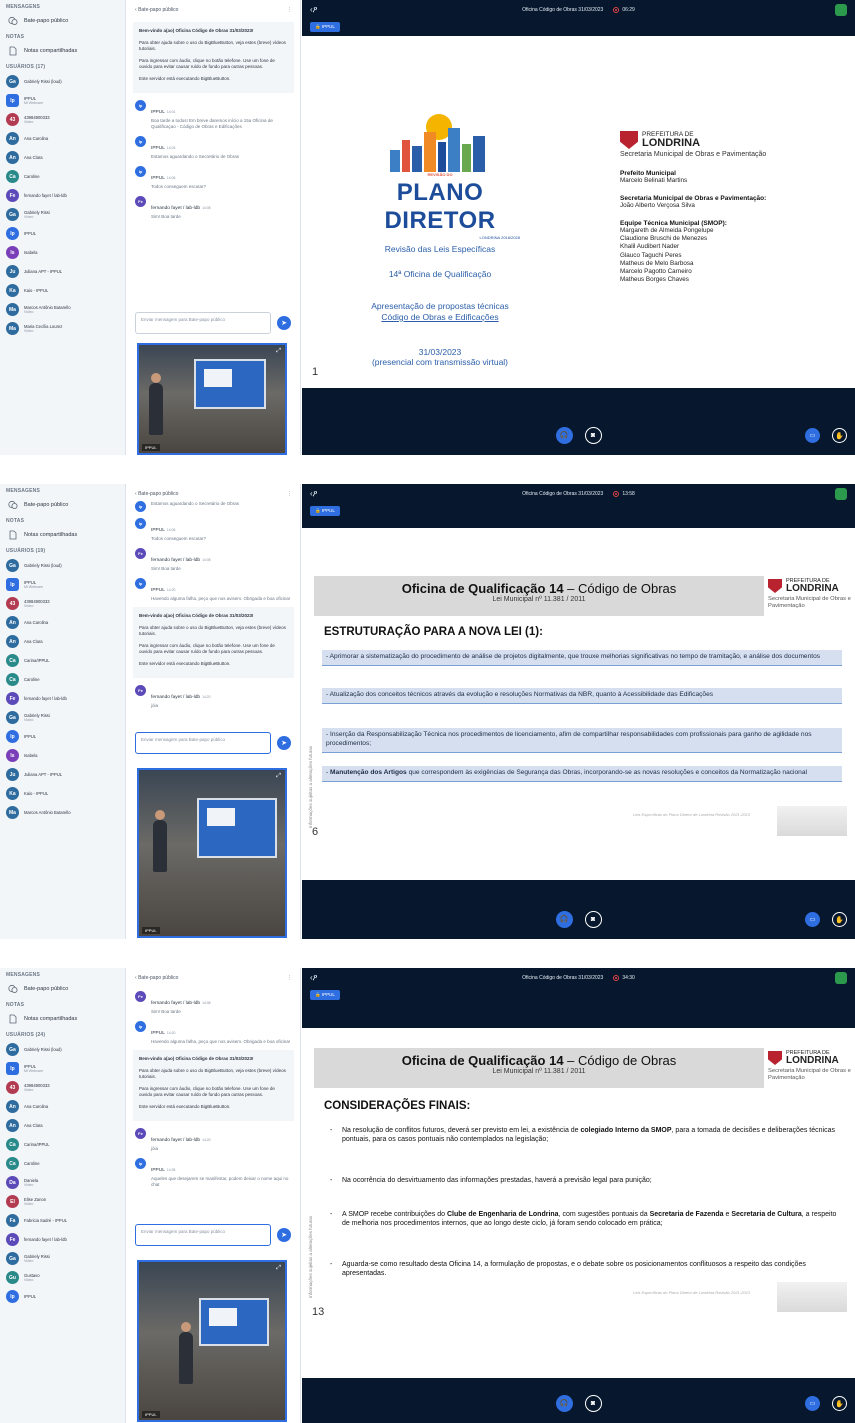 The width and height of the screenshot is (855, 1423). What do you see at coordinates (62, 1201) in the screenshot?
I see `user-item: El Elise Zanon Vídeo` at bounding box center [62, 1201].